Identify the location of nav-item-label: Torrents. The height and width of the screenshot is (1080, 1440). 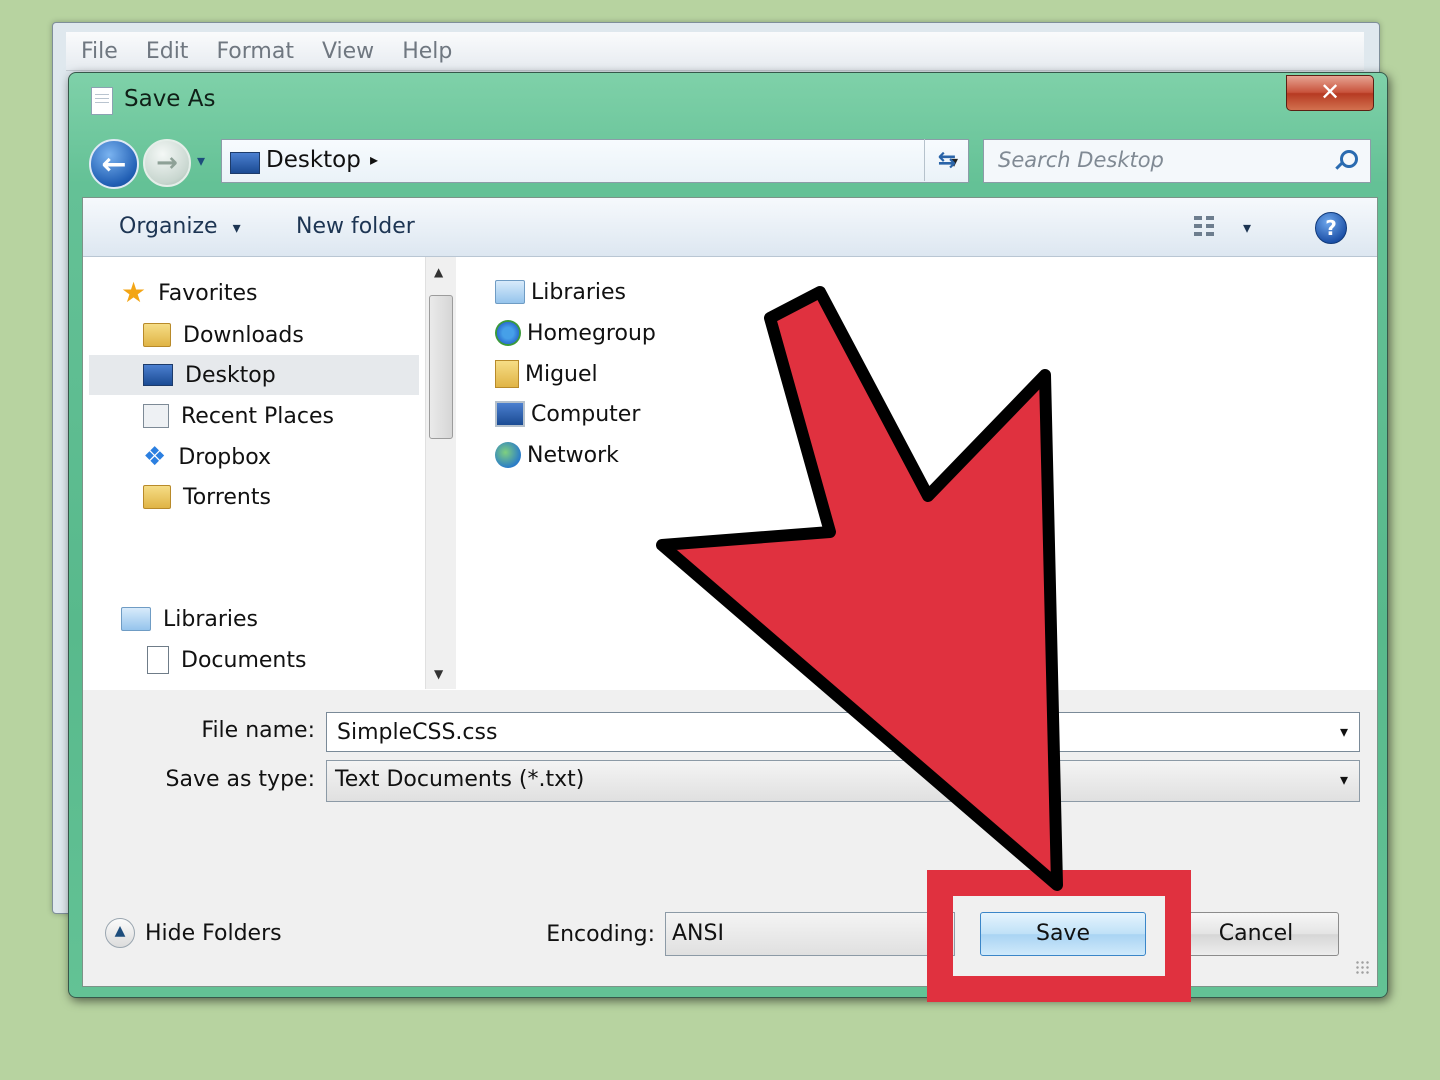
(227, 497).